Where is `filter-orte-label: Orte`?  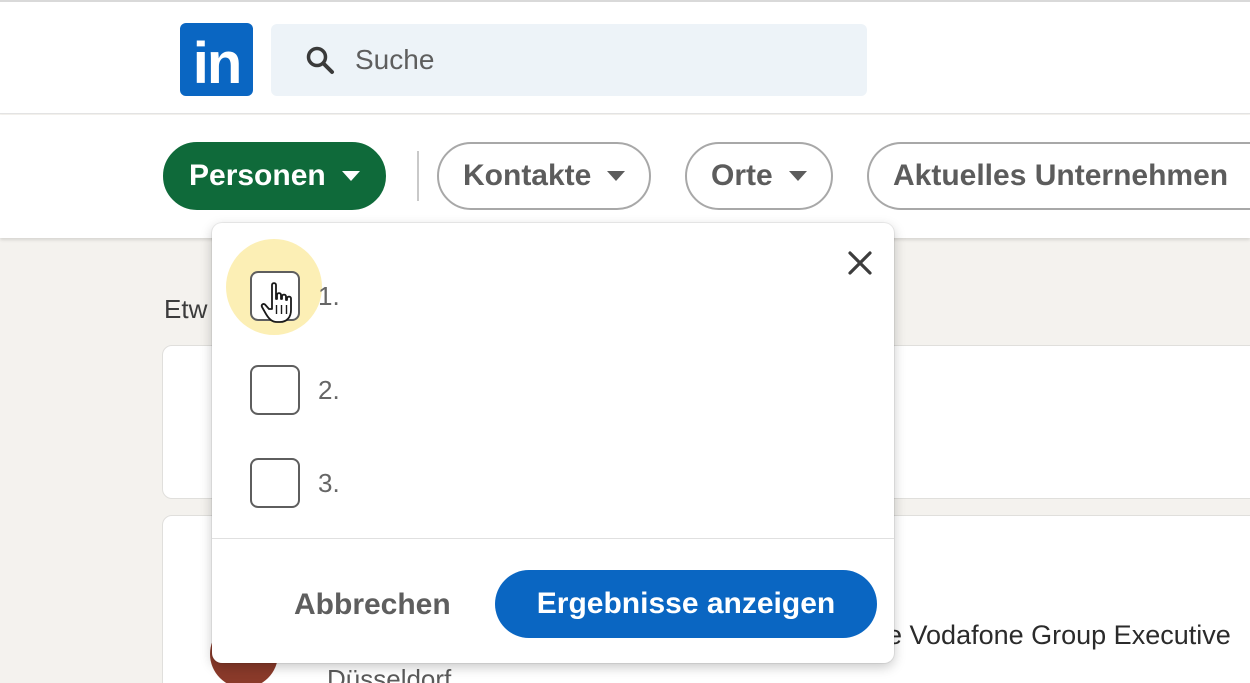
filter-orte-label: Orte is located at coordinates (742, 175).